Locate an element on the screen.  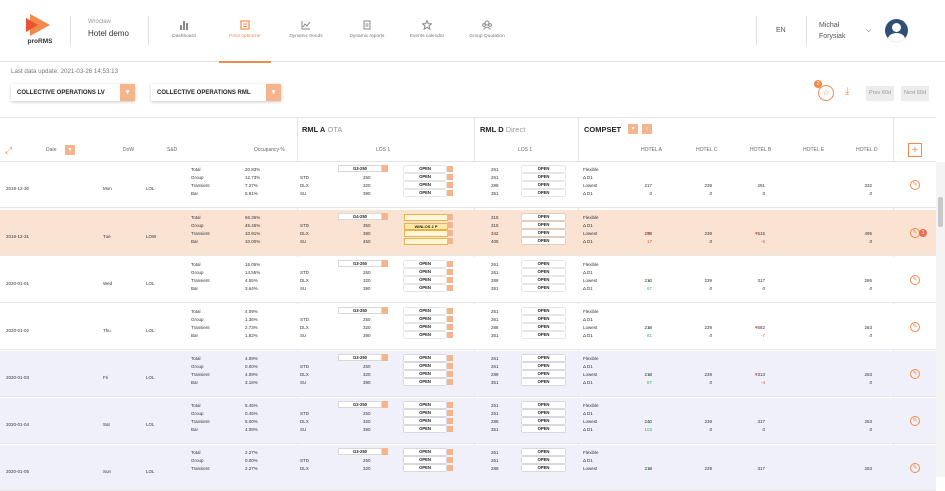
compset-collapse-icon: ‹ is located at coordinates (647, 129).